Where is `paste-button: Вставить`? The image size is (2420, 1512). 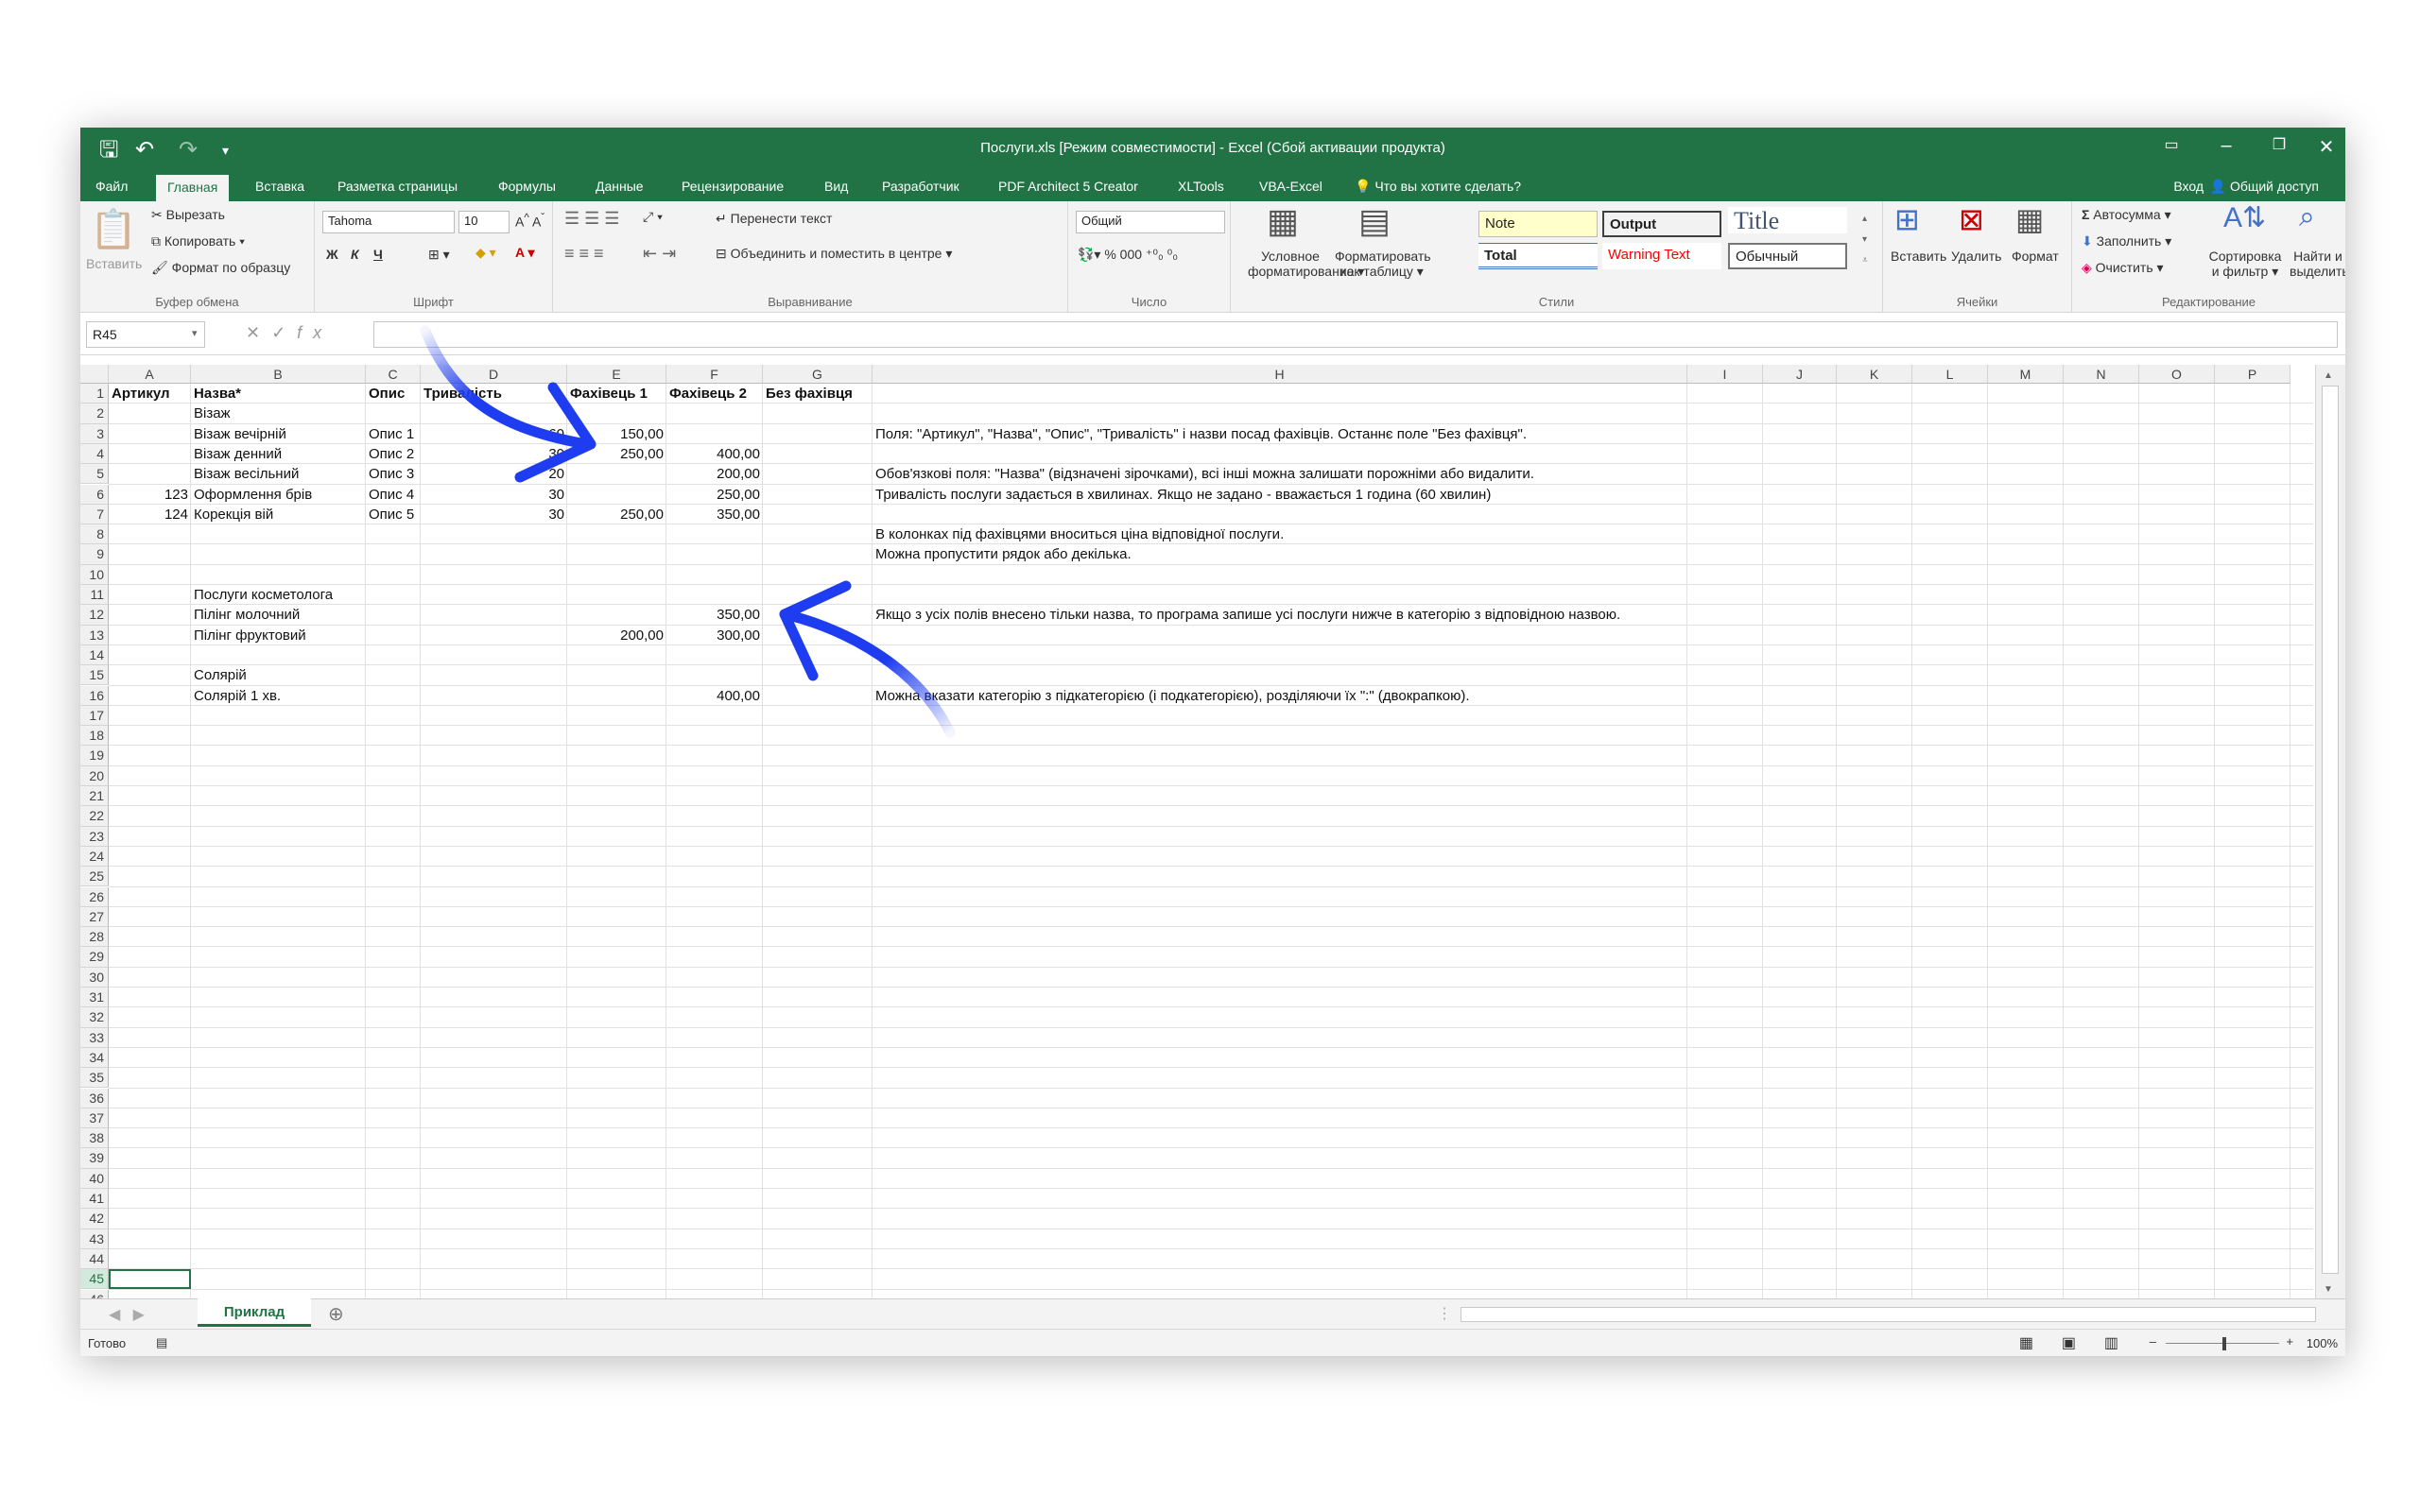 paste-button: Вставить is located at coordinates (114, 263).